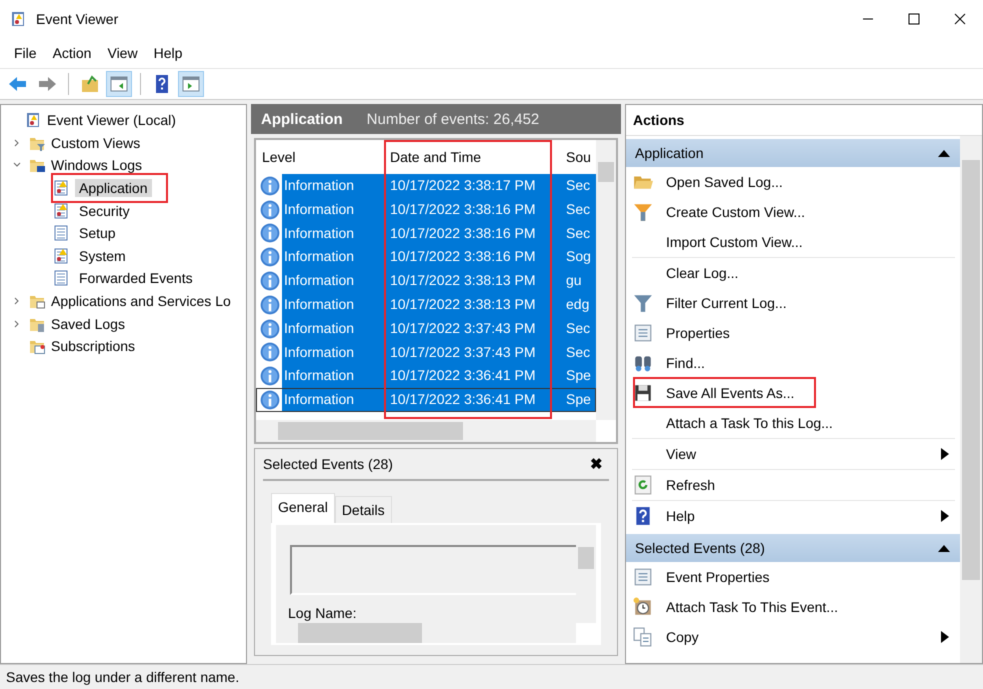  I want to click on window-title: Event Viewer, so click(78, 19).